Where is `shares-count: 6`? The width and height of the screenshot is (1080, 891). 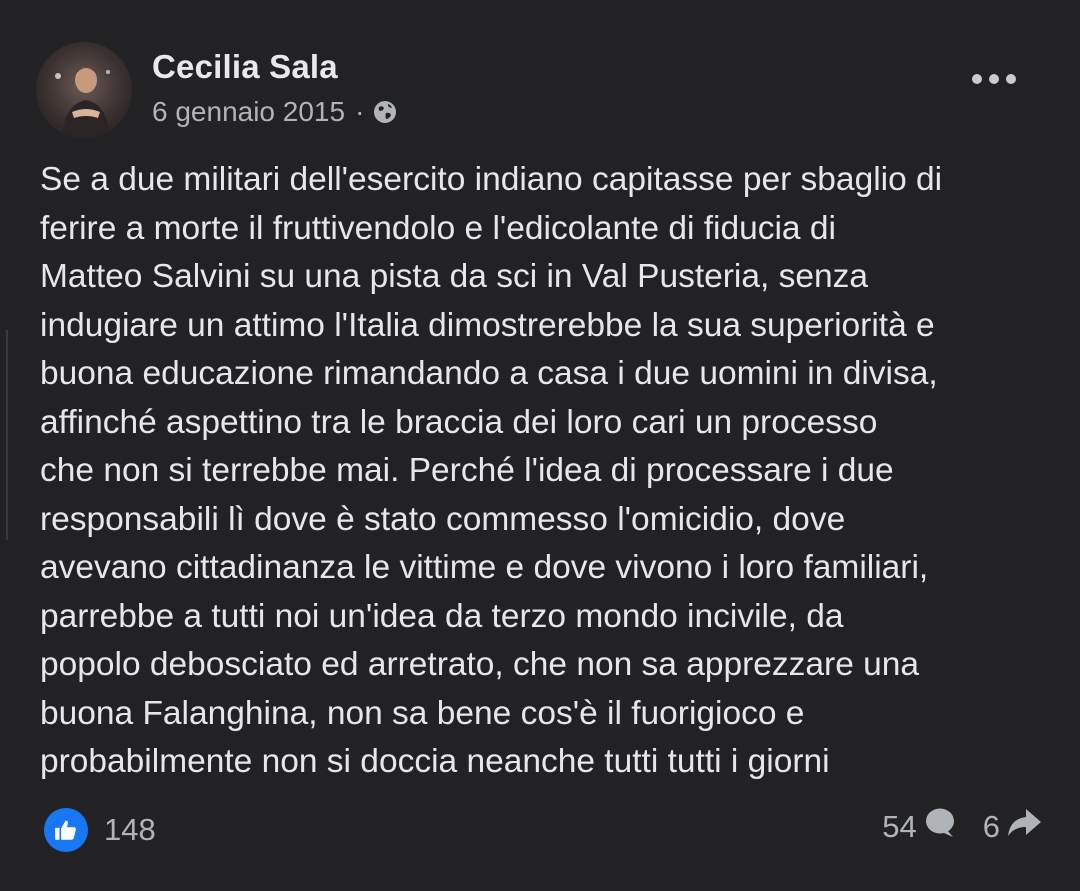
shares-count: 6 is located at coordinates (991, 826).